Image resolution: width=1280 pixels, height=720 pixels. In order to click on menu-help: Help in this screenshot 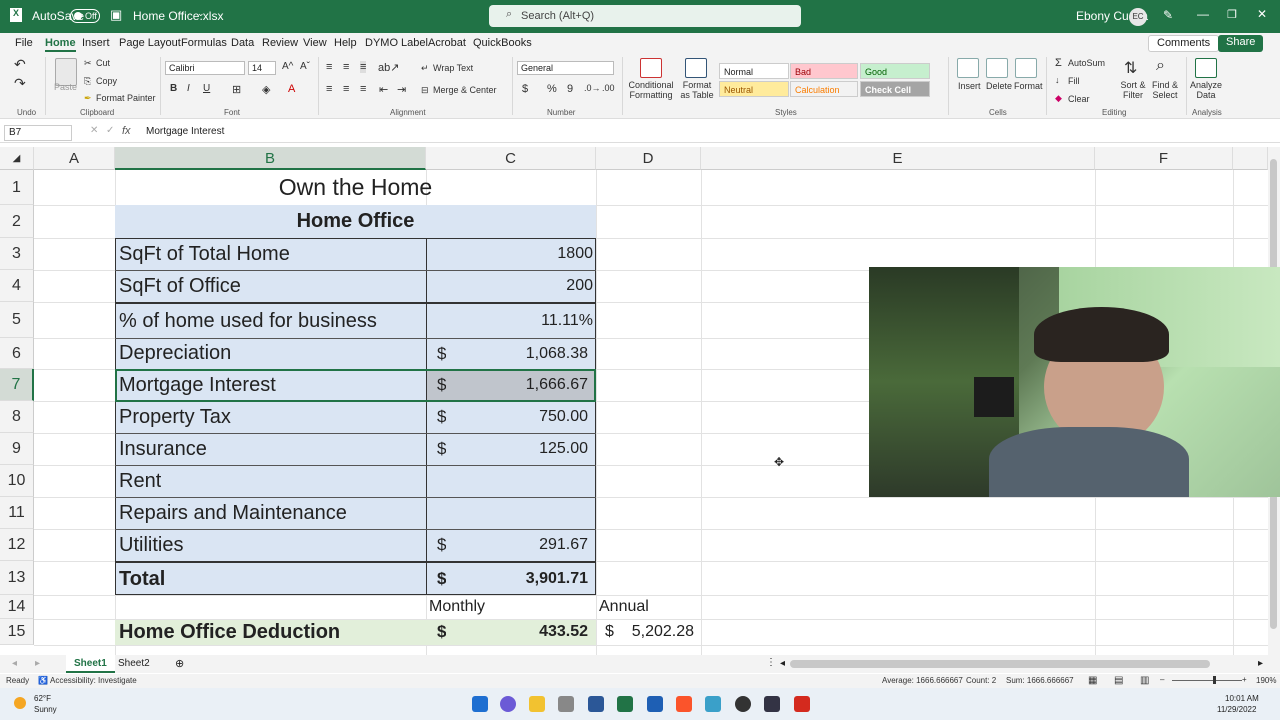, I will do `click(345, 43)`.